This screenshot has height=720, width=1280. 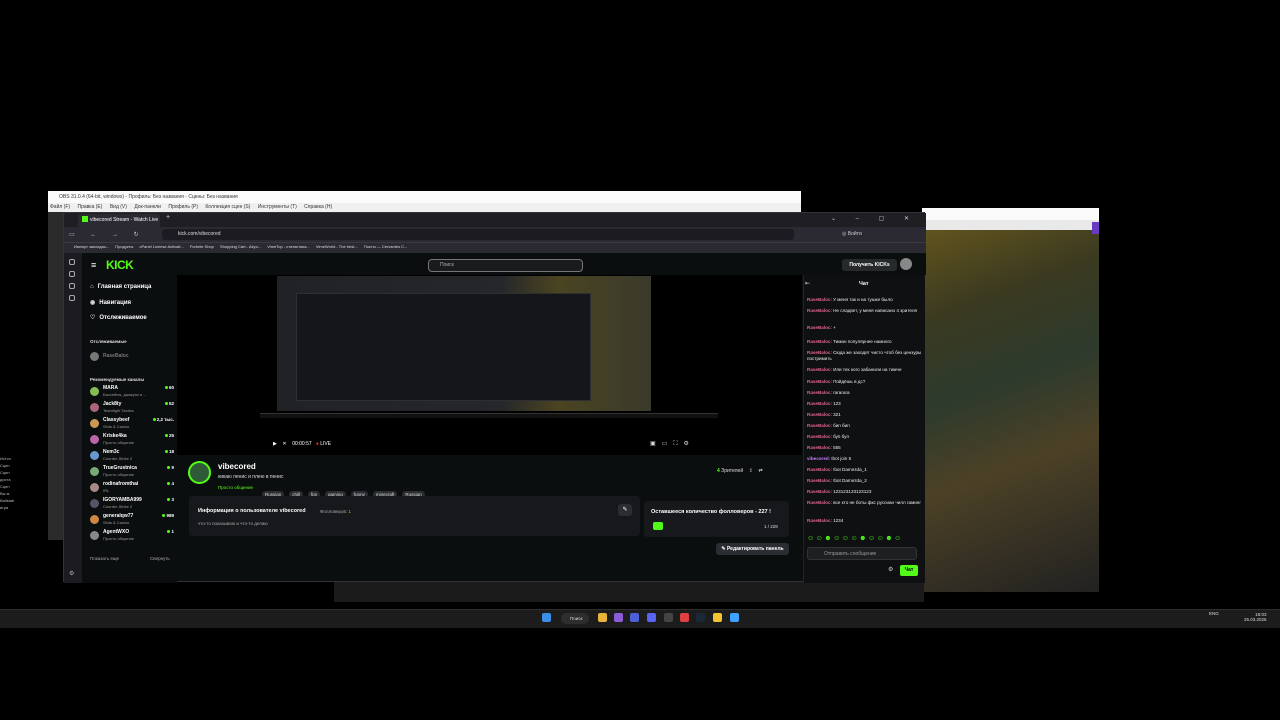 I want to click on recommended-channel: Nem3c Counter-Strike 2 18, so click(x=132, y=457).